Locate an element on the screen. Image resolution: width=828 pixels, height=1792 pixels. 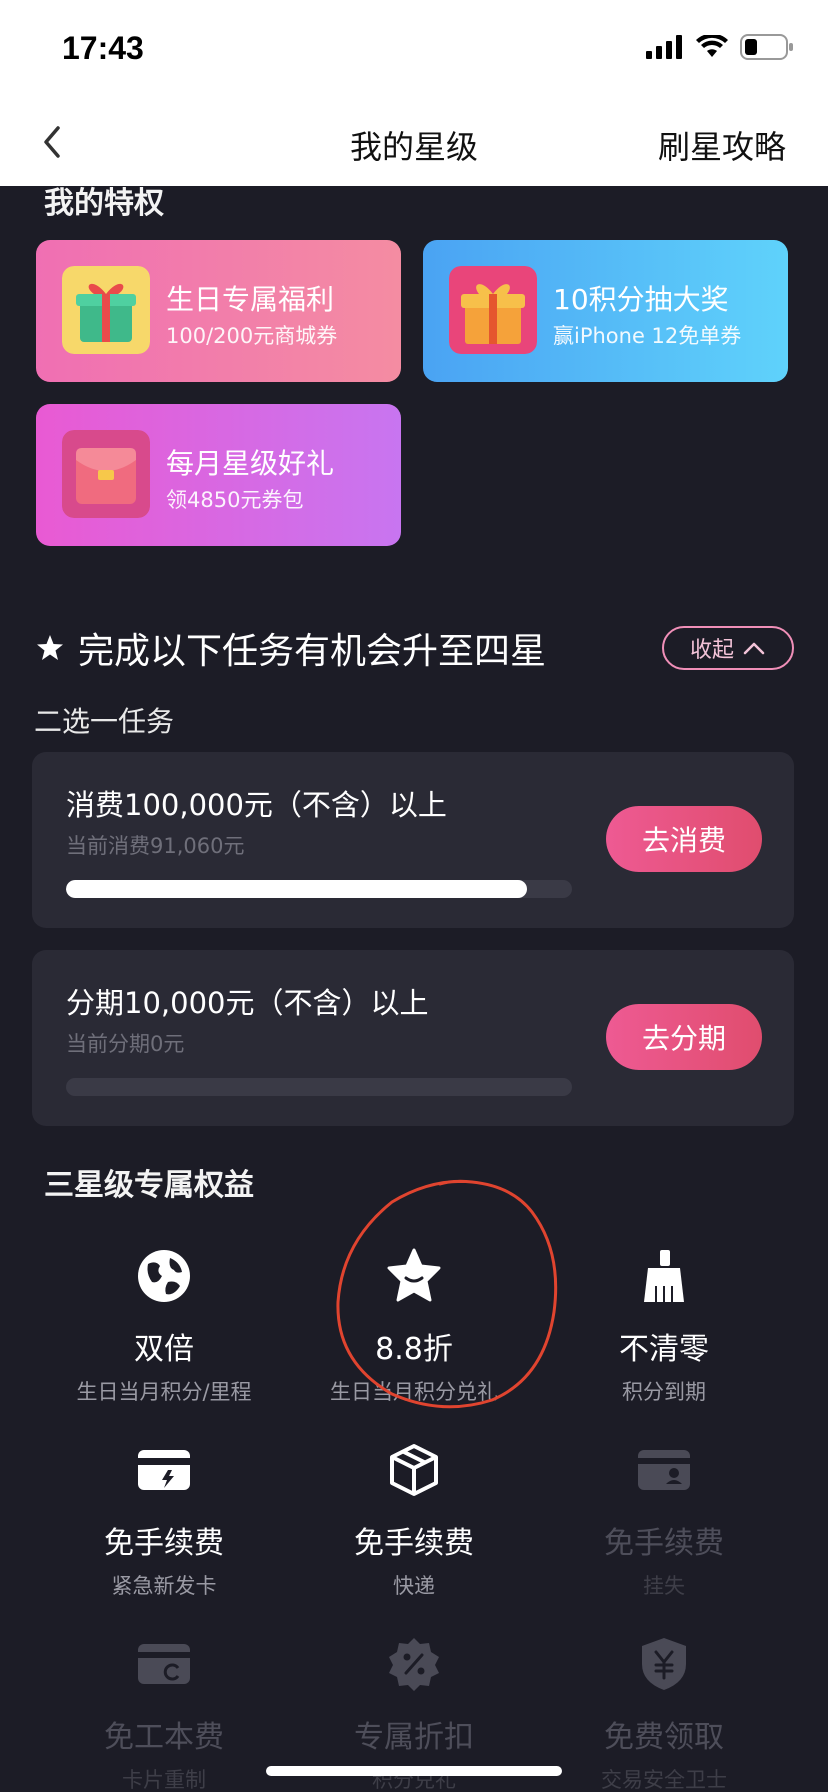
status-time: 17:43 is located at coordinates (103, 48).